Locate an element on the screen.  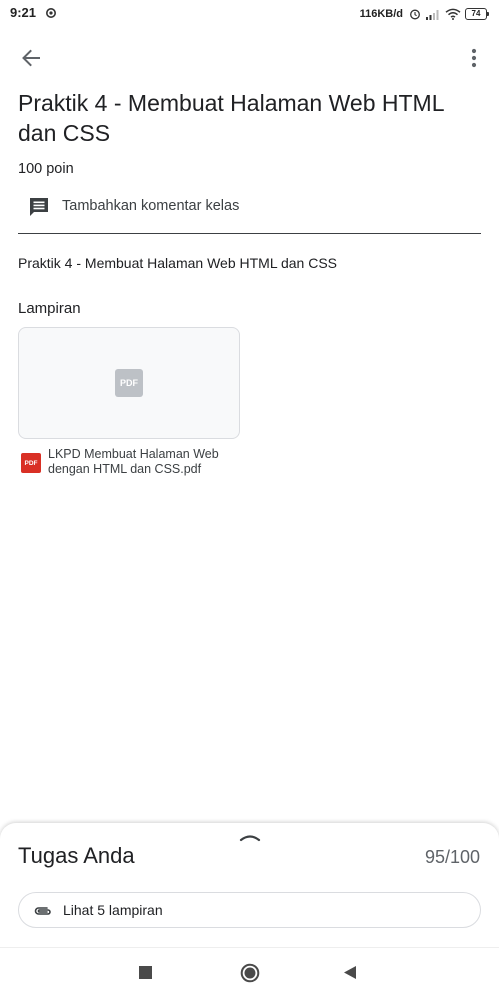
chevron-up-icon is located at coordinates (250, 837).